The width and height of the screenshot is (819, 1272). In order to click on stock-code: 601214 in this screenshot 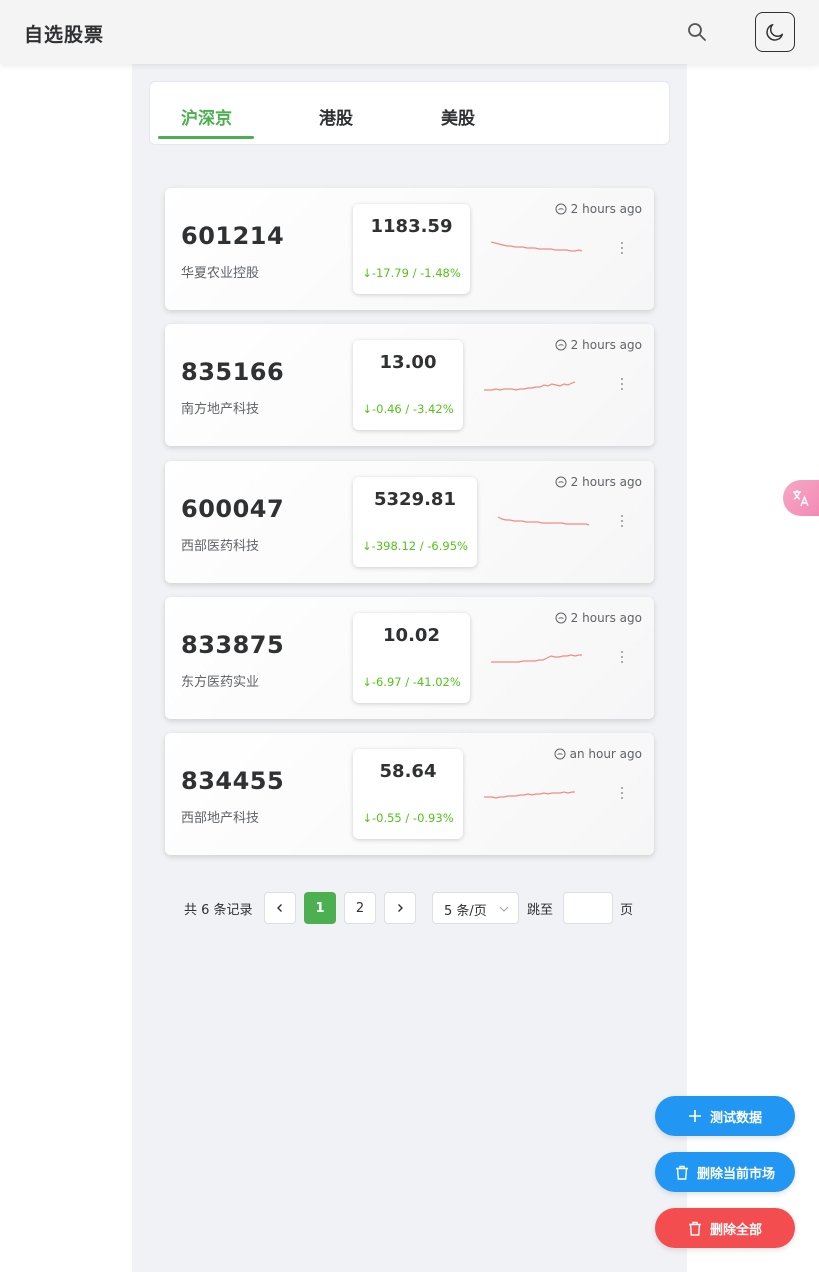, I will do `click(233, 236)`.